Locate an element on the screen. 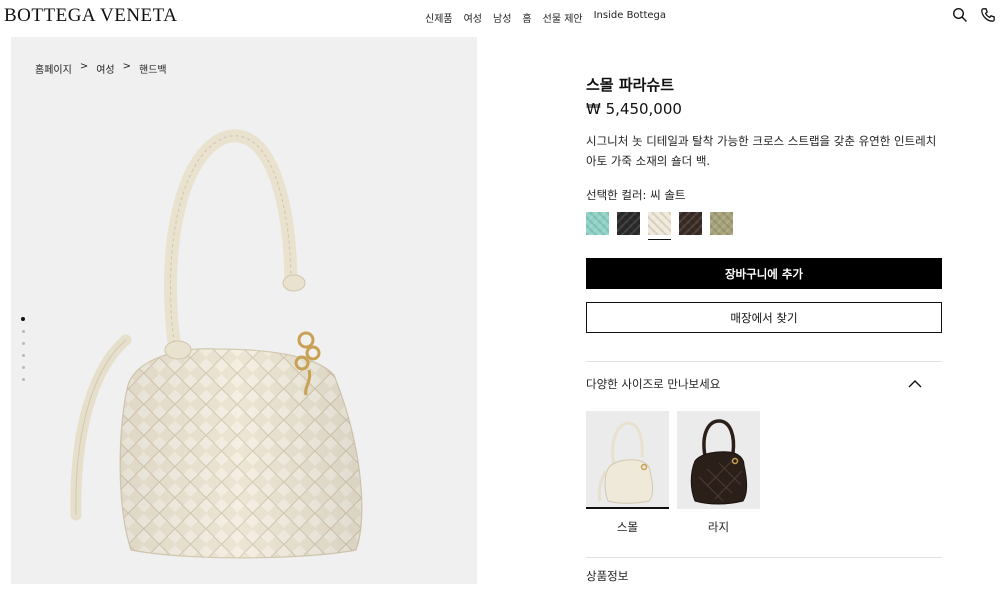 This screenshot has height=591, width=1000. add-to-cart-button: 장바구니에 추가 is located at coordinates (764, 273).